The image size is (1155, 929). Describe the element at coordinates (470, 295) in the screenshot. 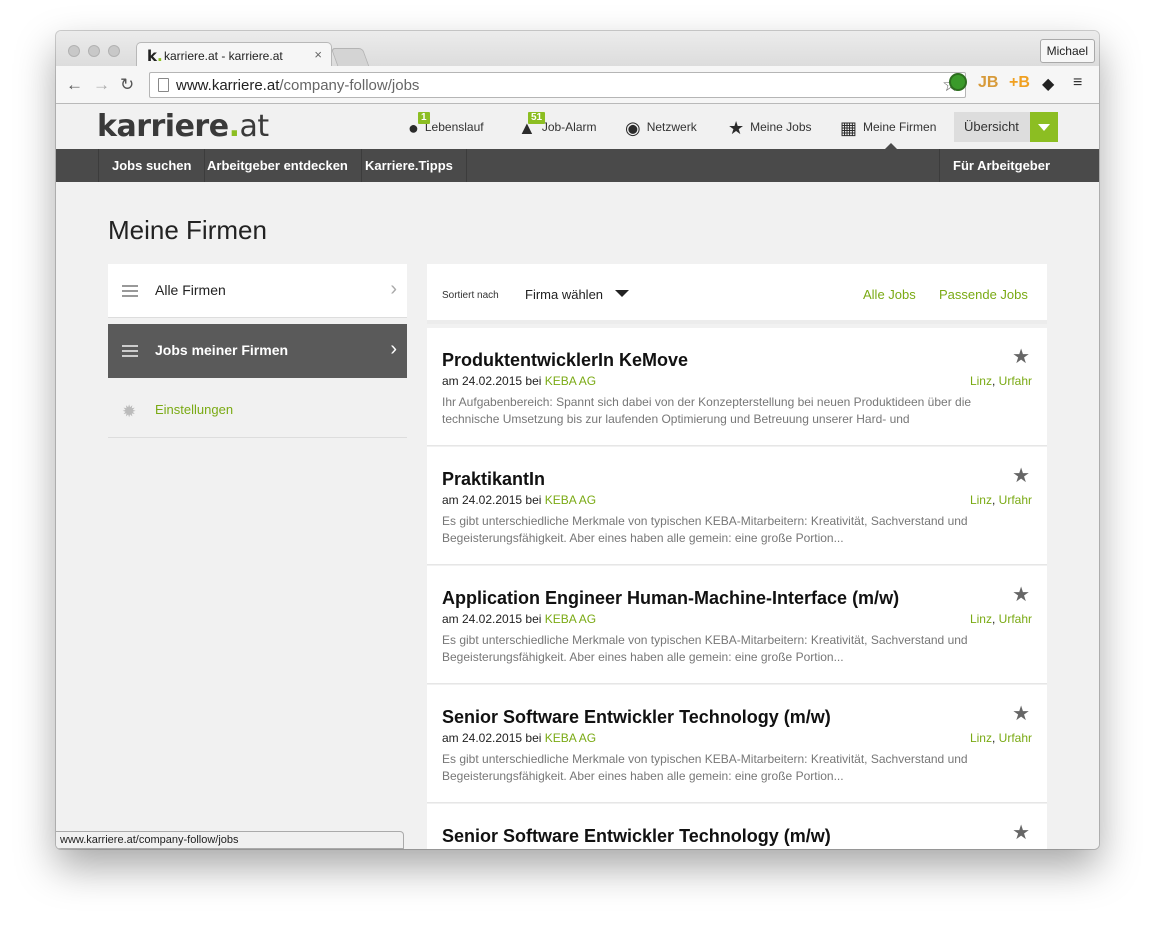

I see `sort-label: Sortiert nach` at that location.